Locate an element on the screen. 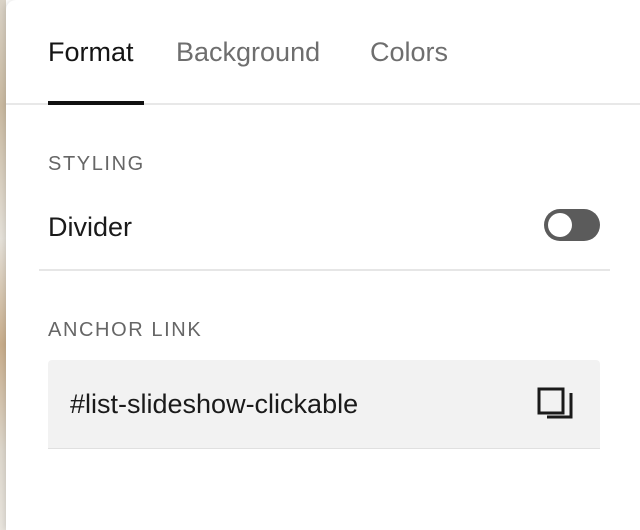  tab-colors: Colors is located at coordinates (409, 52).